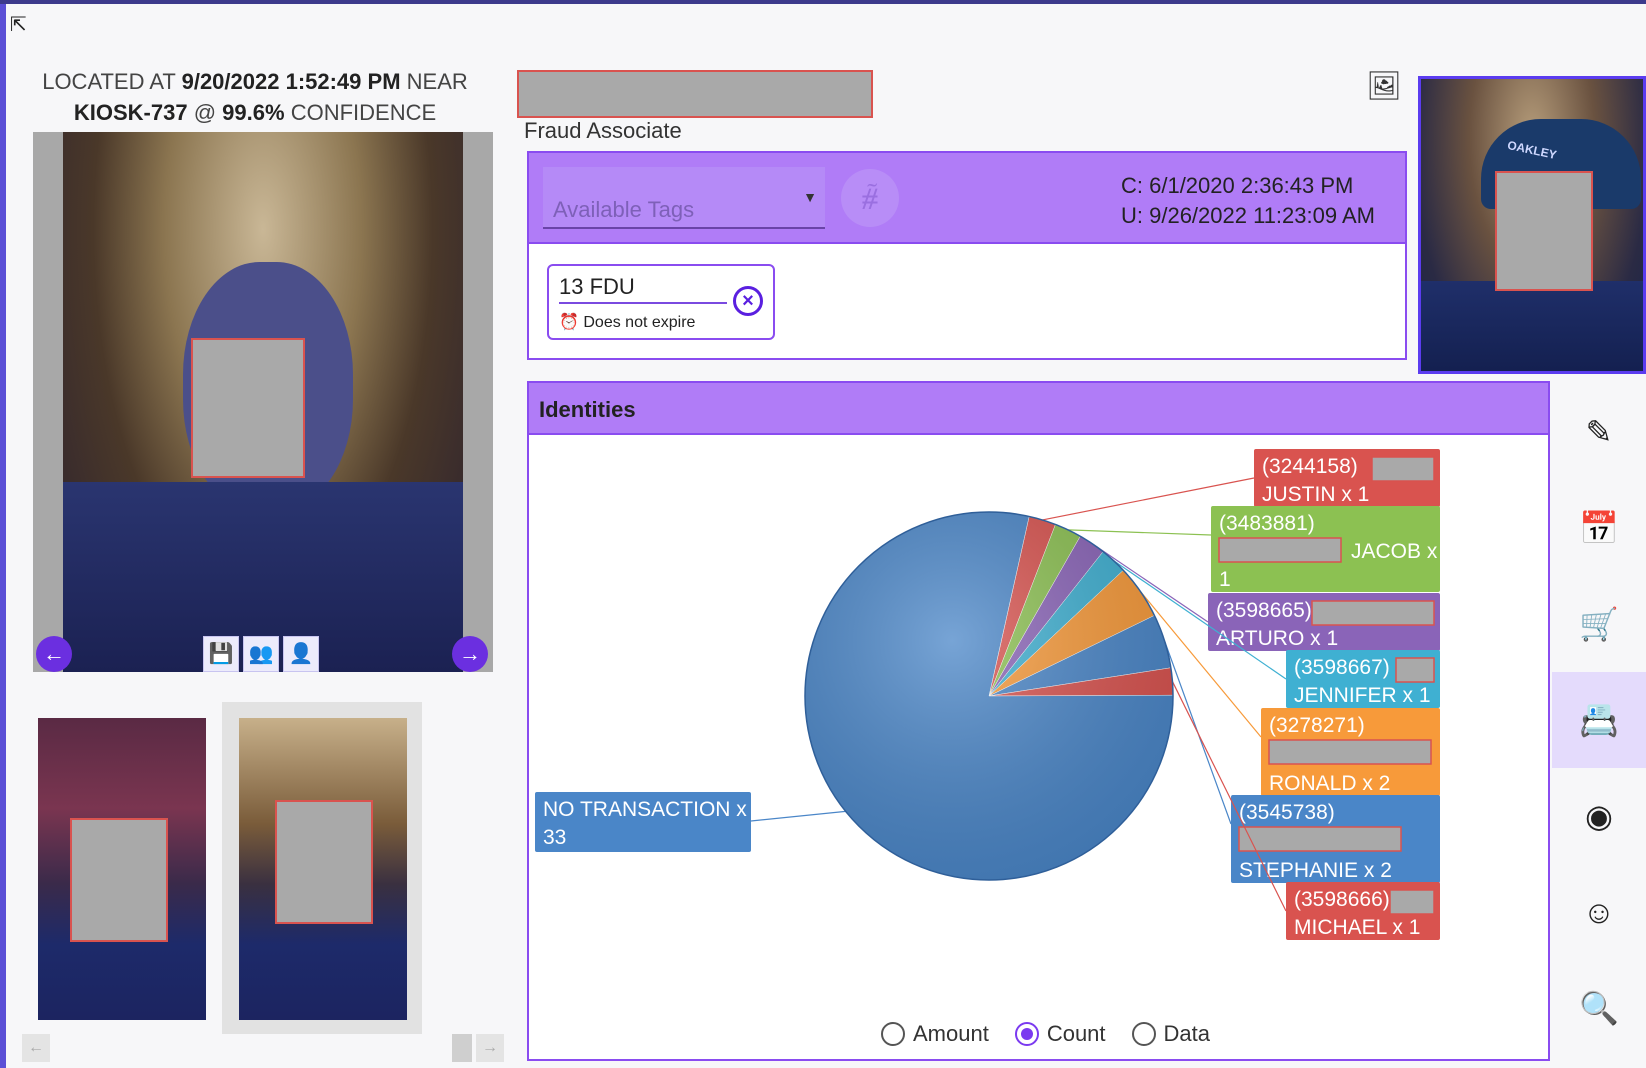 This screenshot has width=1646, height=1068. What do you see at coordinates (1277, 638) in the screenshot?
I see `pie-label-bottom: ARTURO x 1` at bounding box center [1277, 638].